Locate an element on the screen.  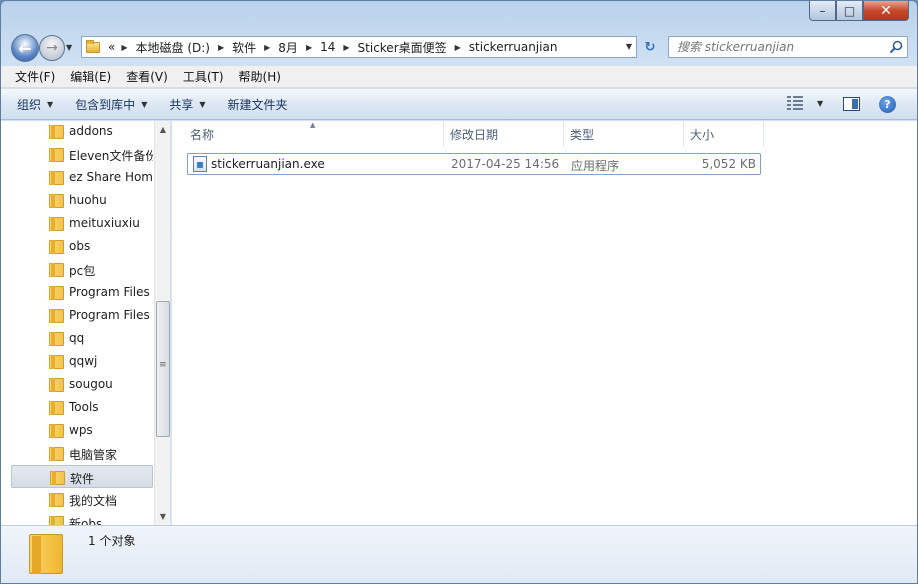
organize-button: 组织 ▼ is located at coordinates (35, 104).